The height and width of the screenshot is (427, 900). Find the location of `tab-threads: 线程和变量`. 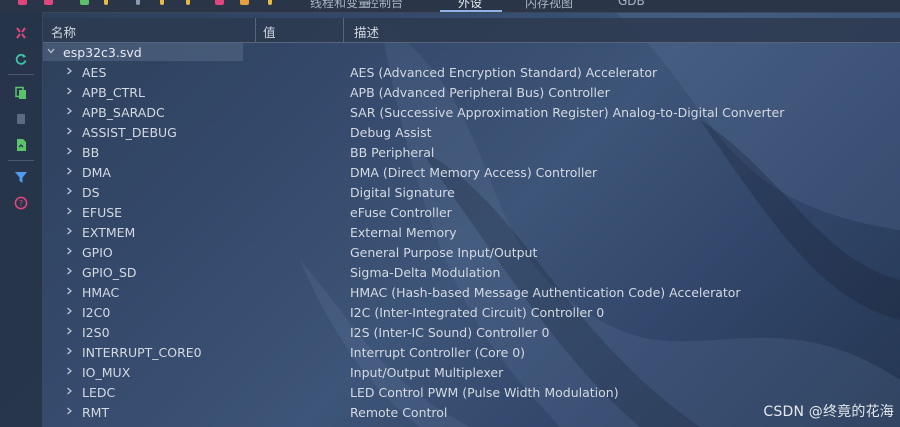

tab-threads: 线程和变量 is located at coordinates (340, 5).